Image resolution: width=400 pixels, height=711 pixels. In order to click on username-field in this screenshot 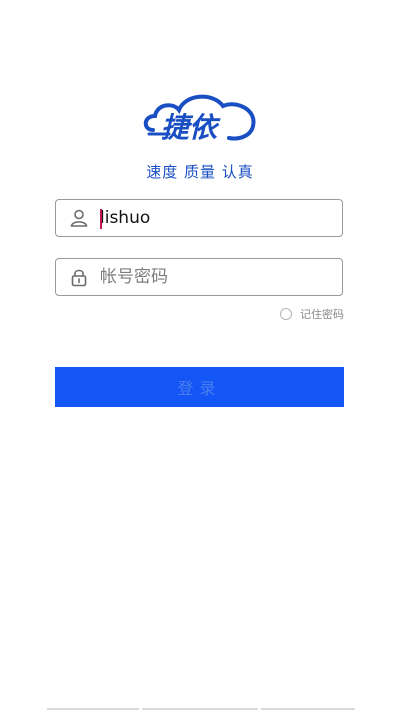, I will do `click(199, 218)`.